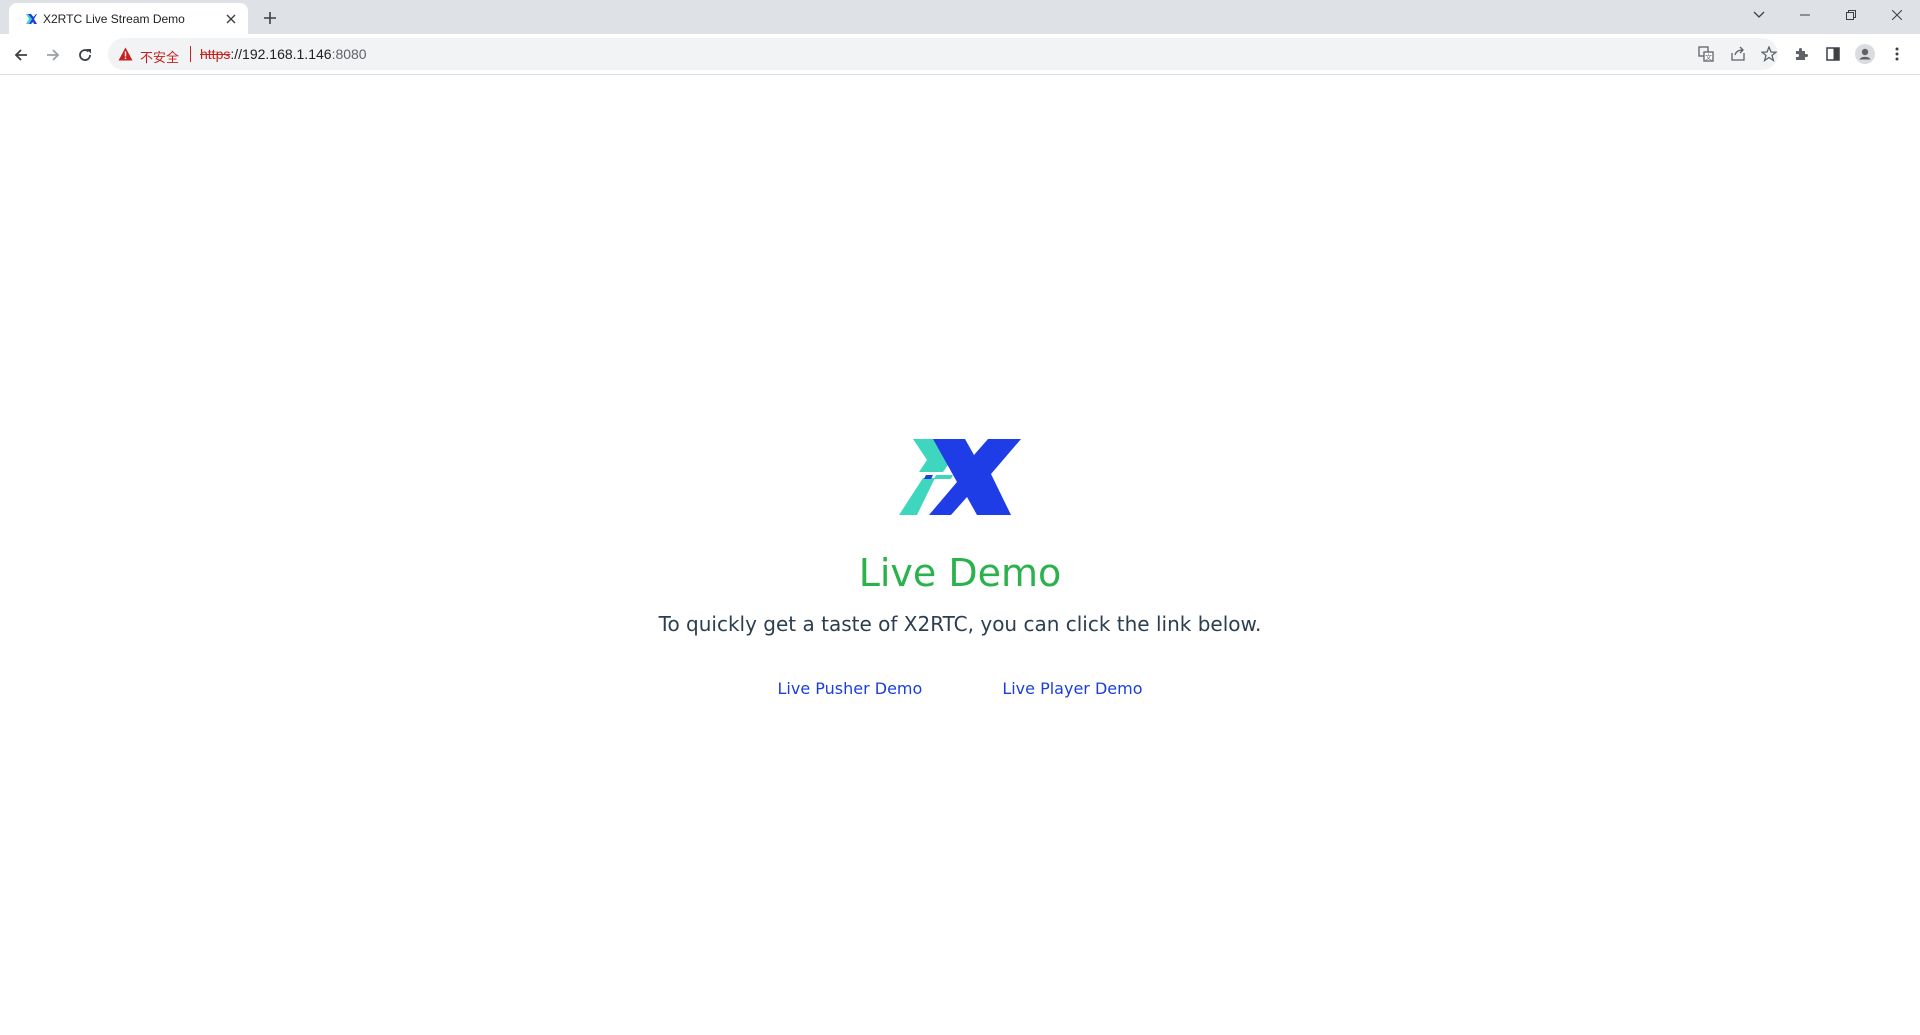 The height and width of the screenshot is (1035, 1920). I want to click on forward-button, so click(53, 55).